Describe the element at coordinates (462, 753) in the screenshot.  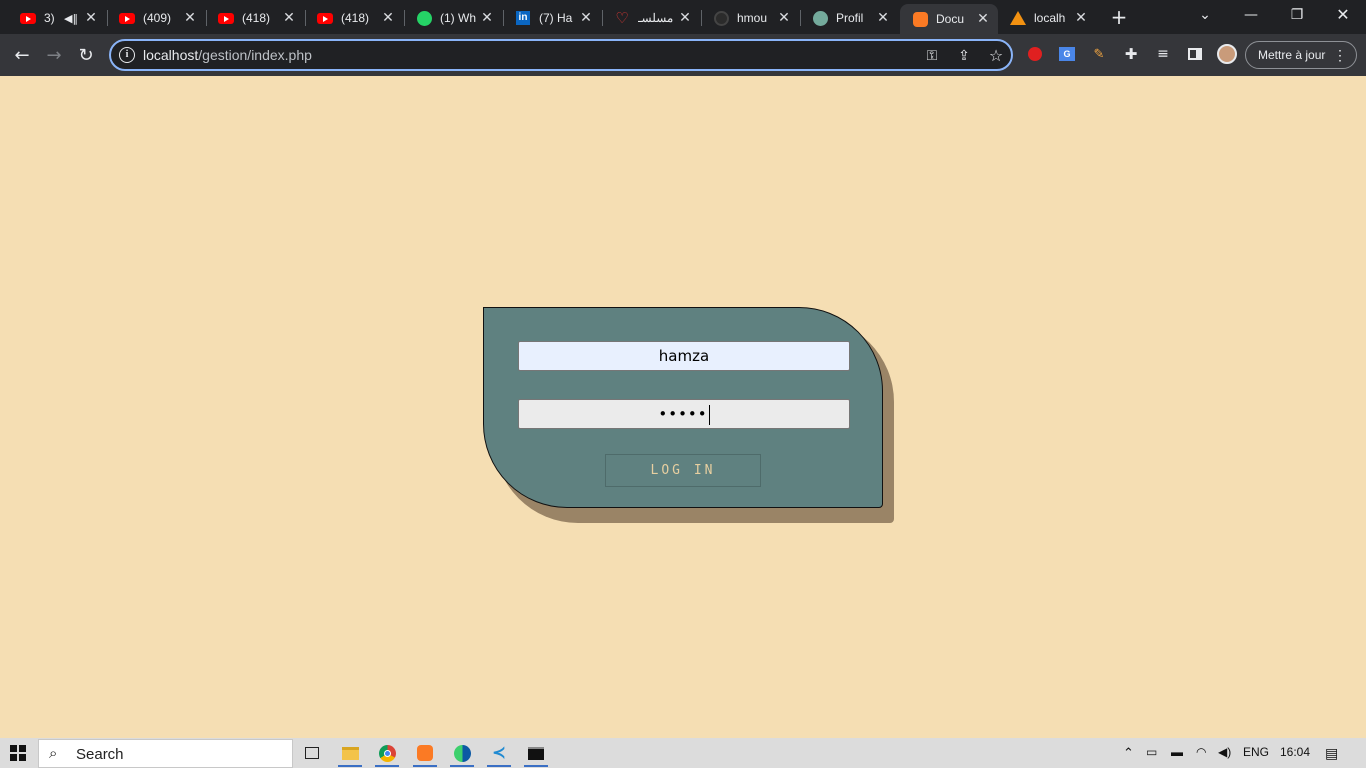
I see `edge-icon` at that location.